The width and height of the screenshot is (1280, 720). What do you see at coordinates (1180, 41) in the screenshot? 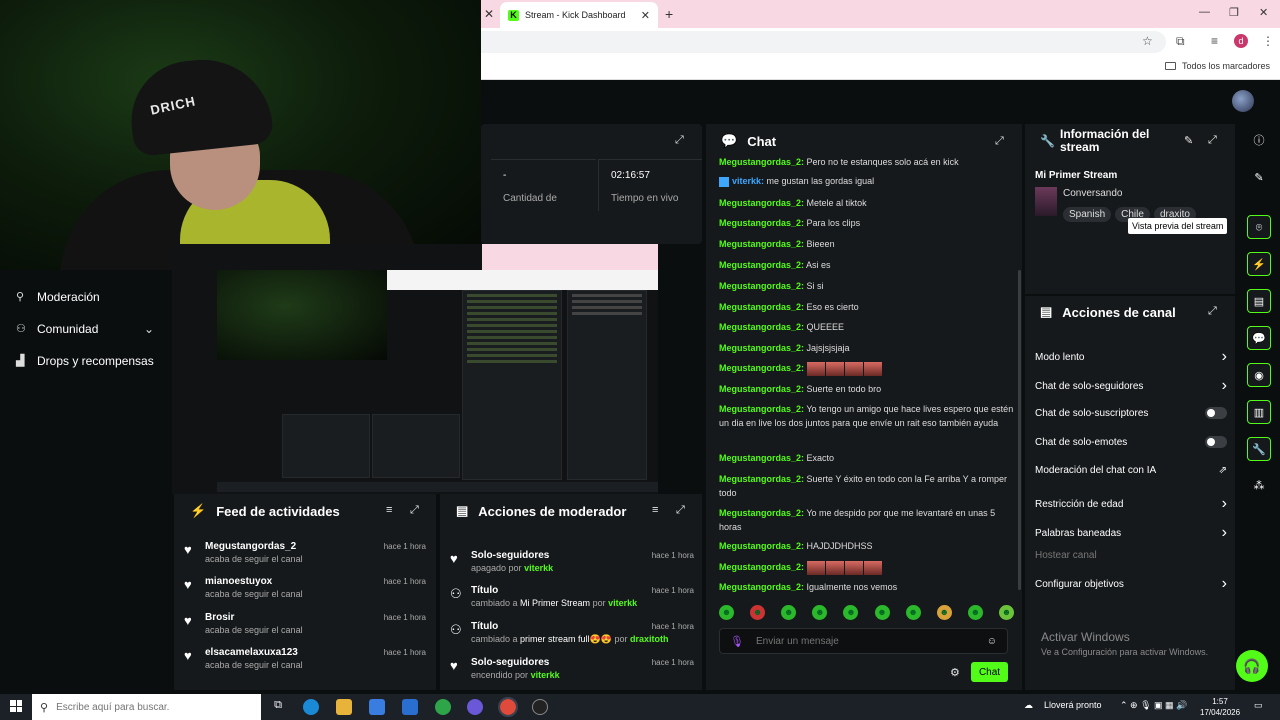
I see `extensions-icon: ⧉` at bounding box center [1180, 41].